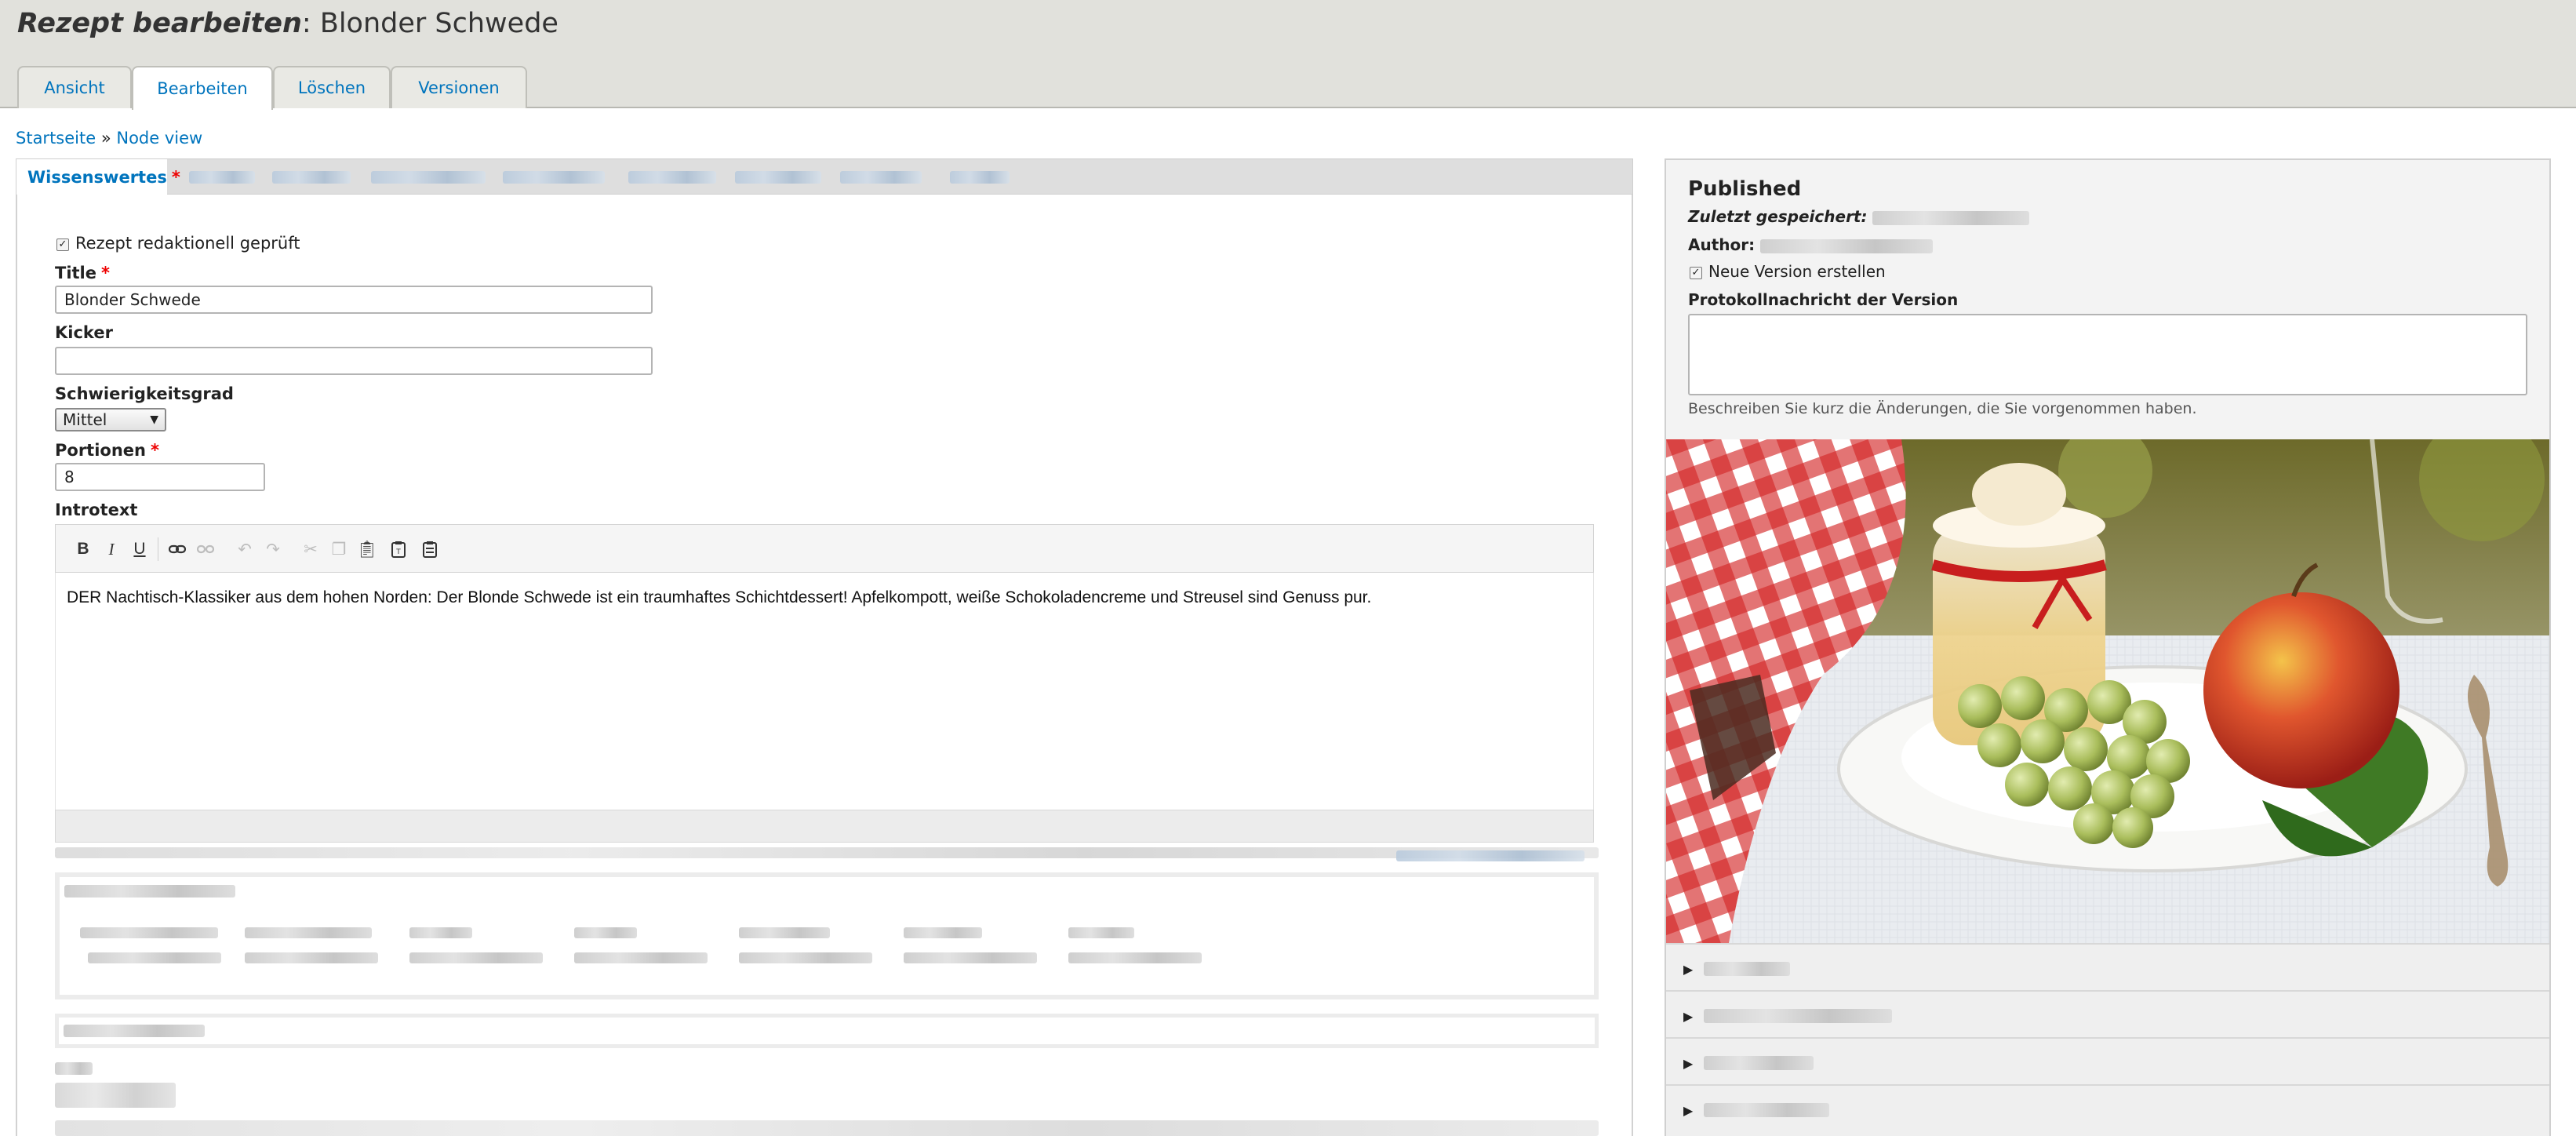  Describe the element at coordinates (827, 936) in the screenshot. I see `blurred-fieldset` at that location.